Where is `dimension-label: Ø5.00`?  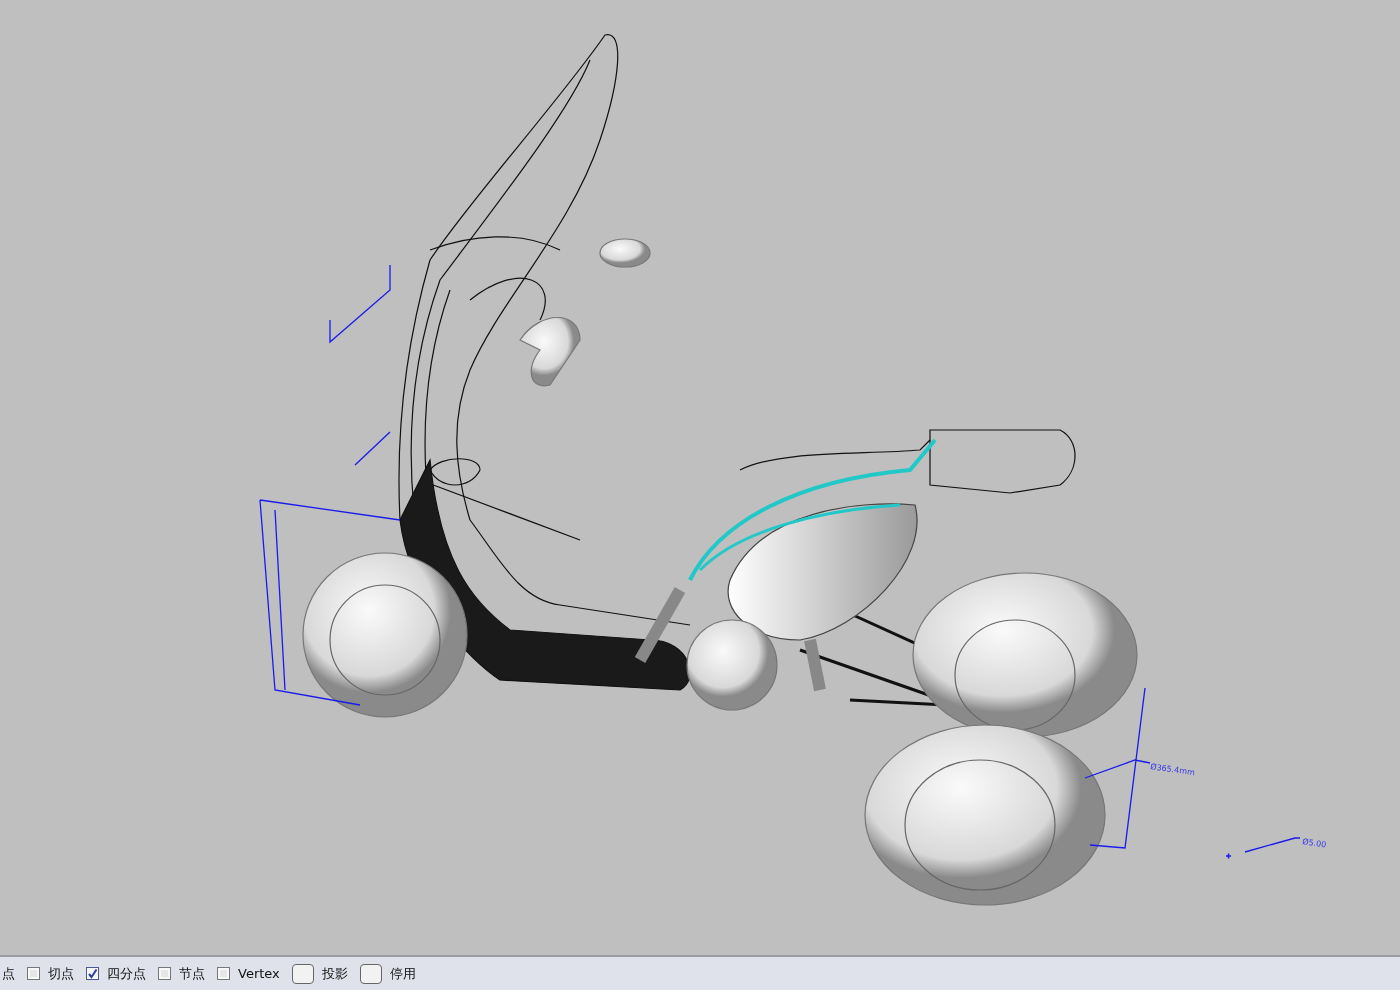 dimension-label: Ø5.00 is located at coordinates (1314, 843).